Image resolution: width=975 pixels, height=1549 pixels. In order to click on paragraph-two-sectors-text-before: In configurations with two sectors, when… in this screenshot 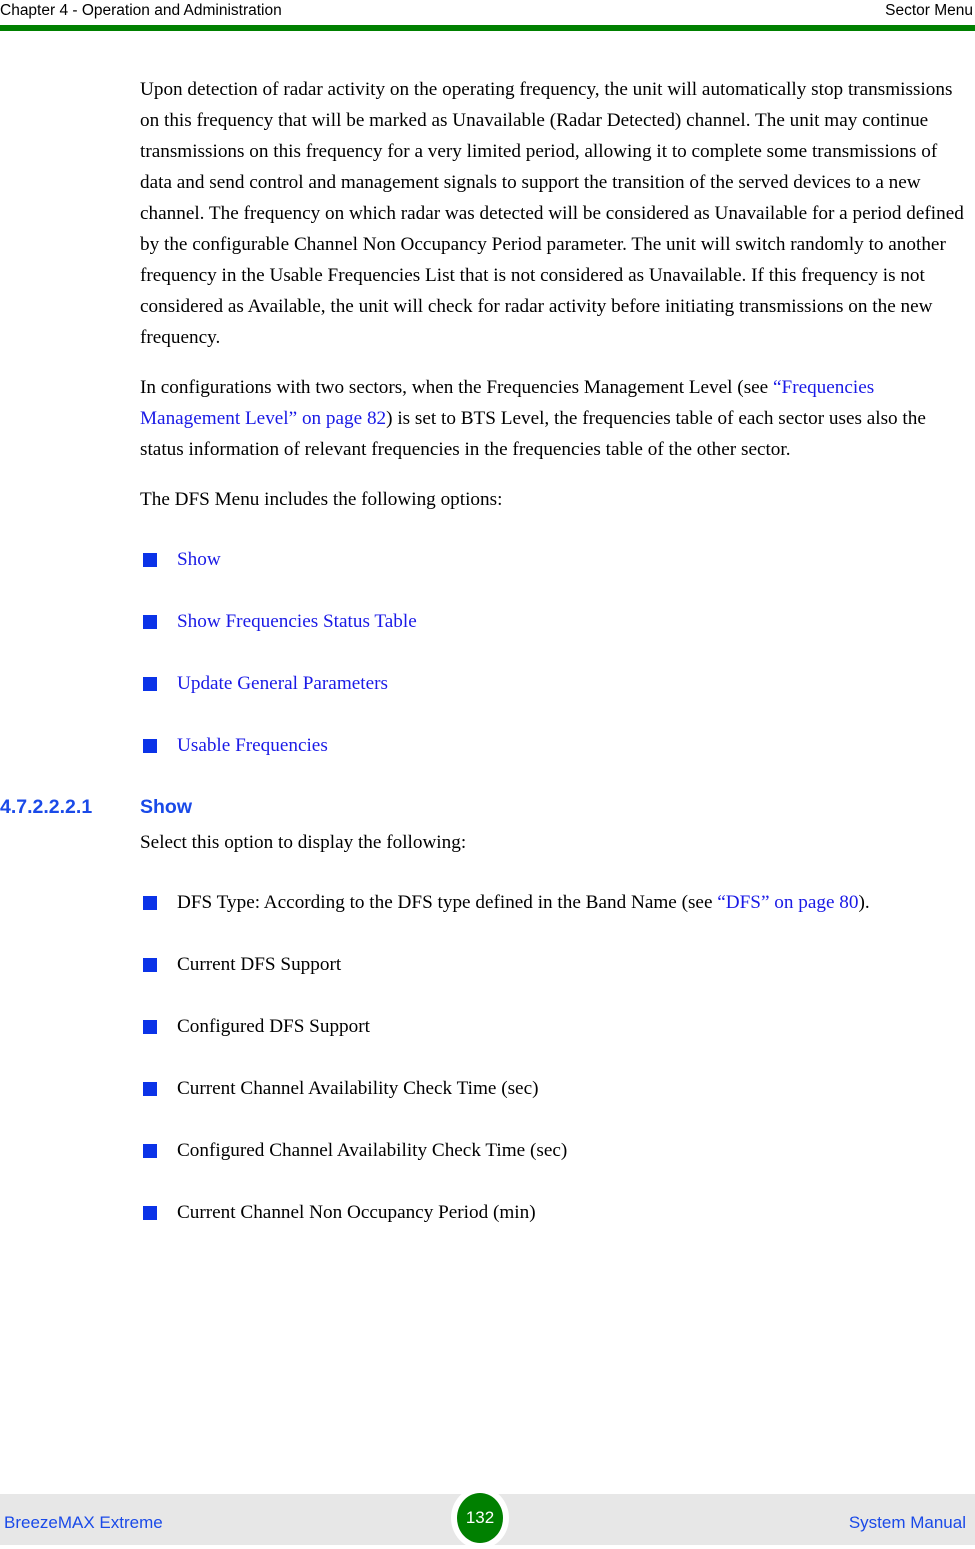, I will do `click(456, 387)`.